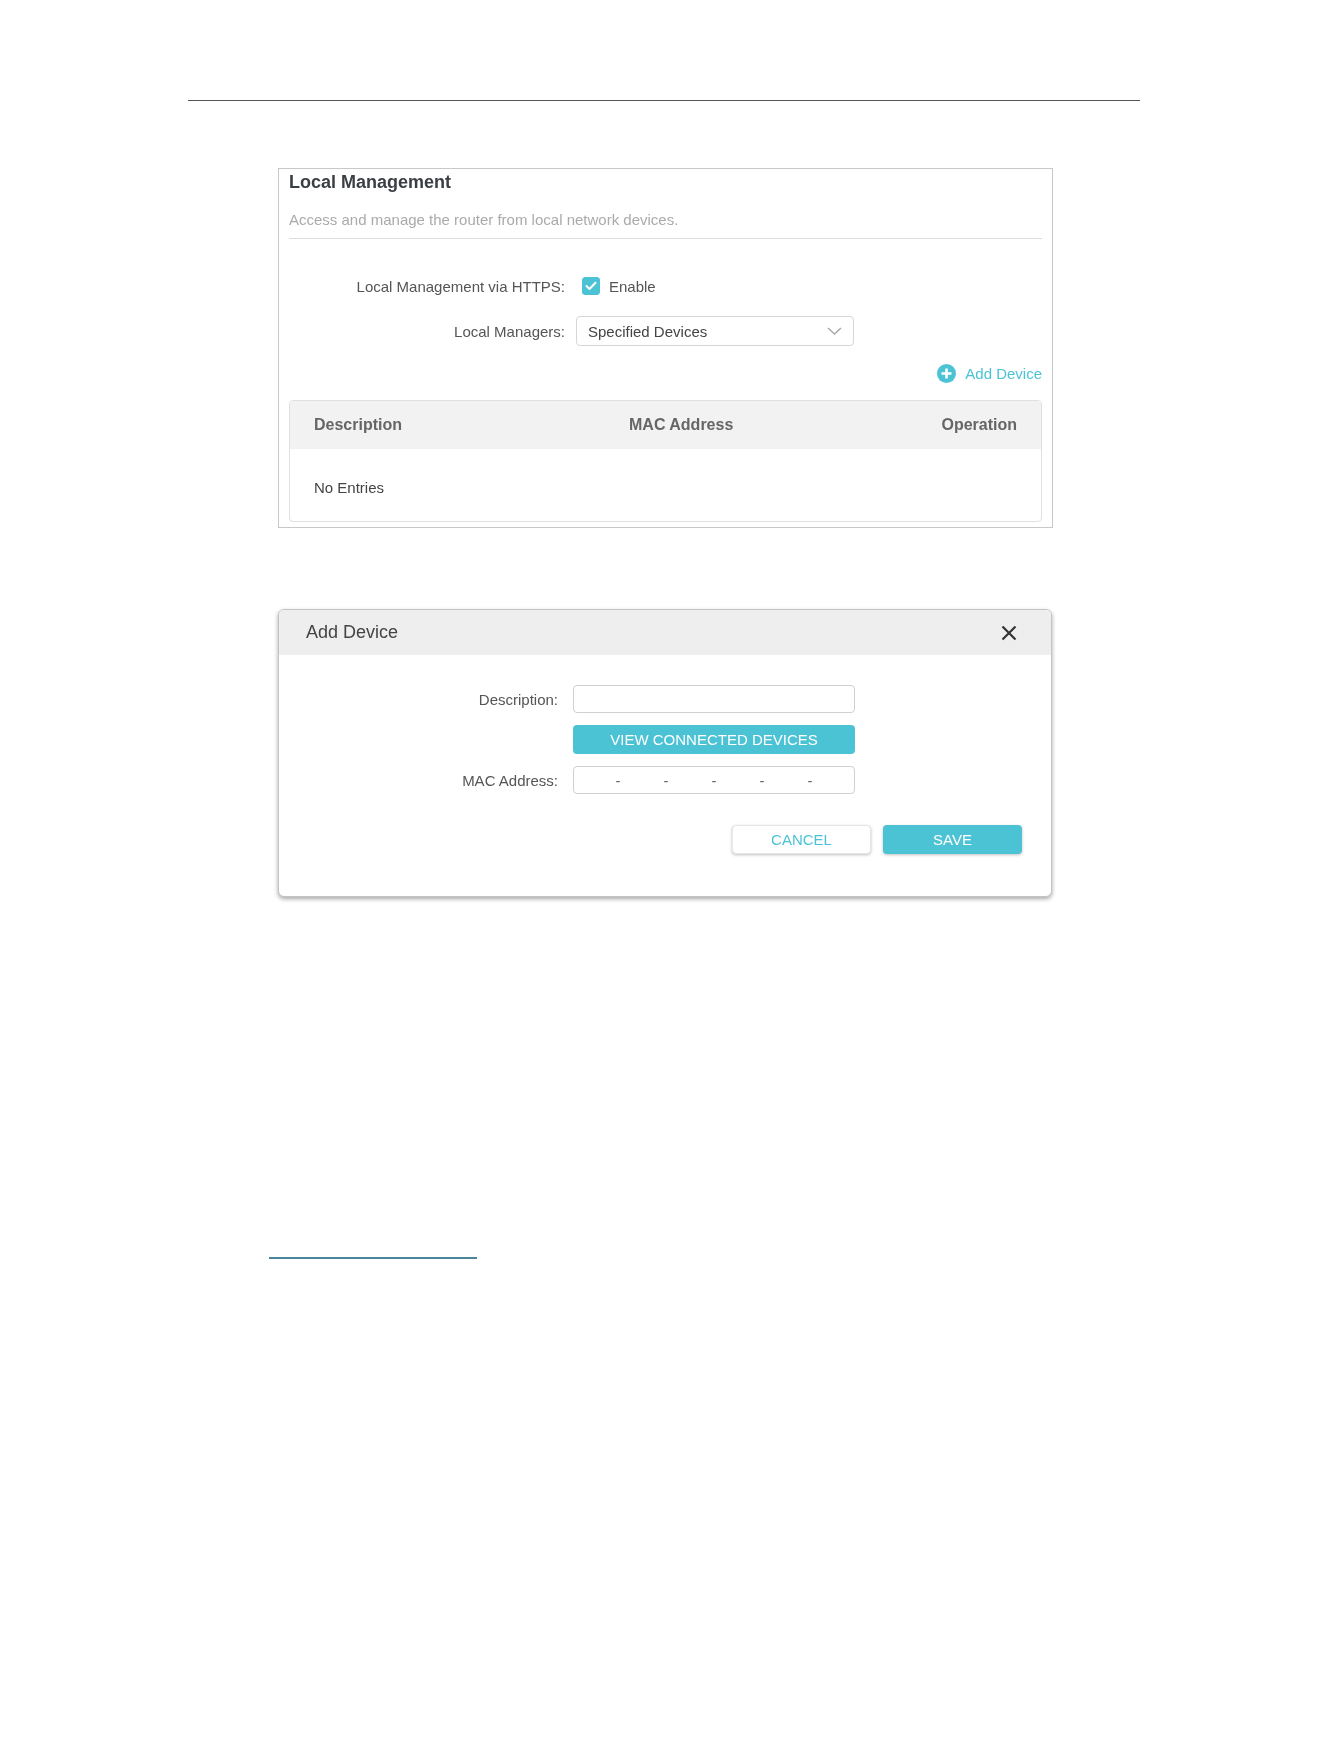  What do you see at coordinates (518, 699) in the screenshot?
I see `field-label: Description:` at bounding box center [518, 699].